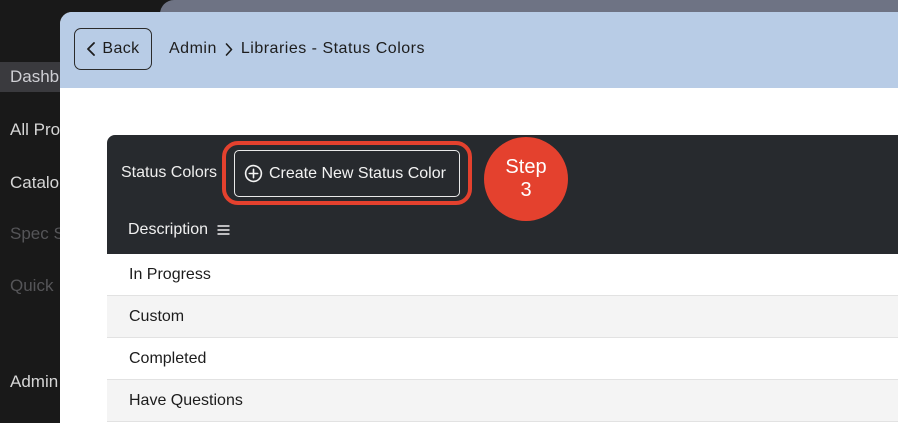 The width and height of the screenshot is (898, 423). I want to click on menu-icon, so click(223, 230).